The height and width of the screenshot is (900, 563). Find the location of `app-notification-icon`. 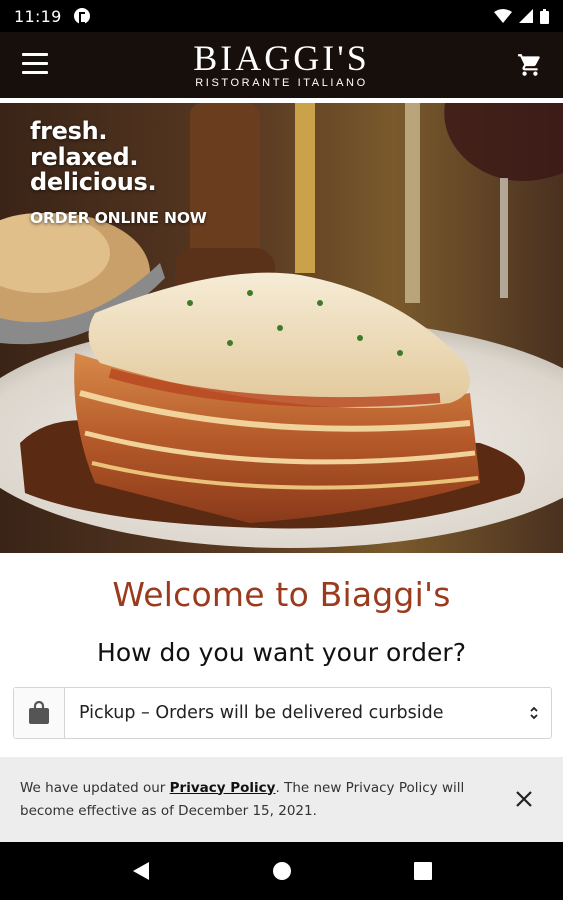

app-notification-icon is located at coordinates (81, 16).